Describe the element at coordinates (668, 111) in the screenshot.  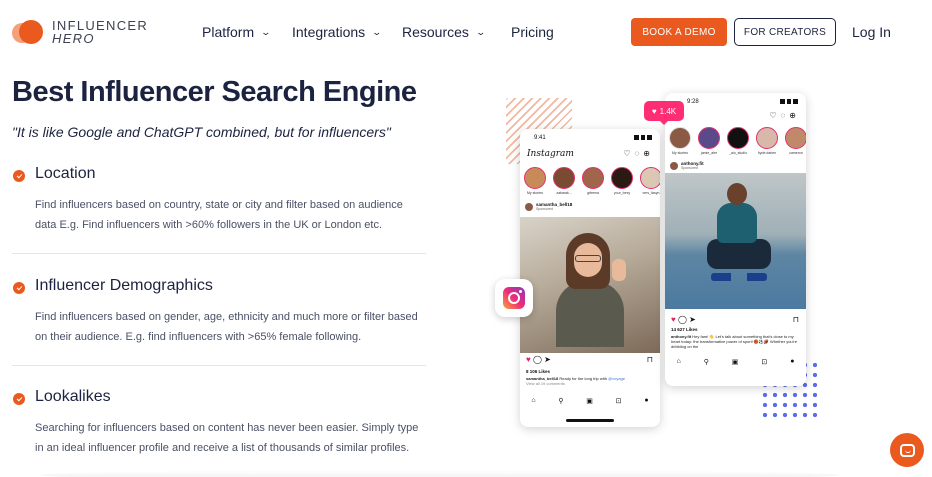
I see `likes-badge-count: 1.4K` at that location.